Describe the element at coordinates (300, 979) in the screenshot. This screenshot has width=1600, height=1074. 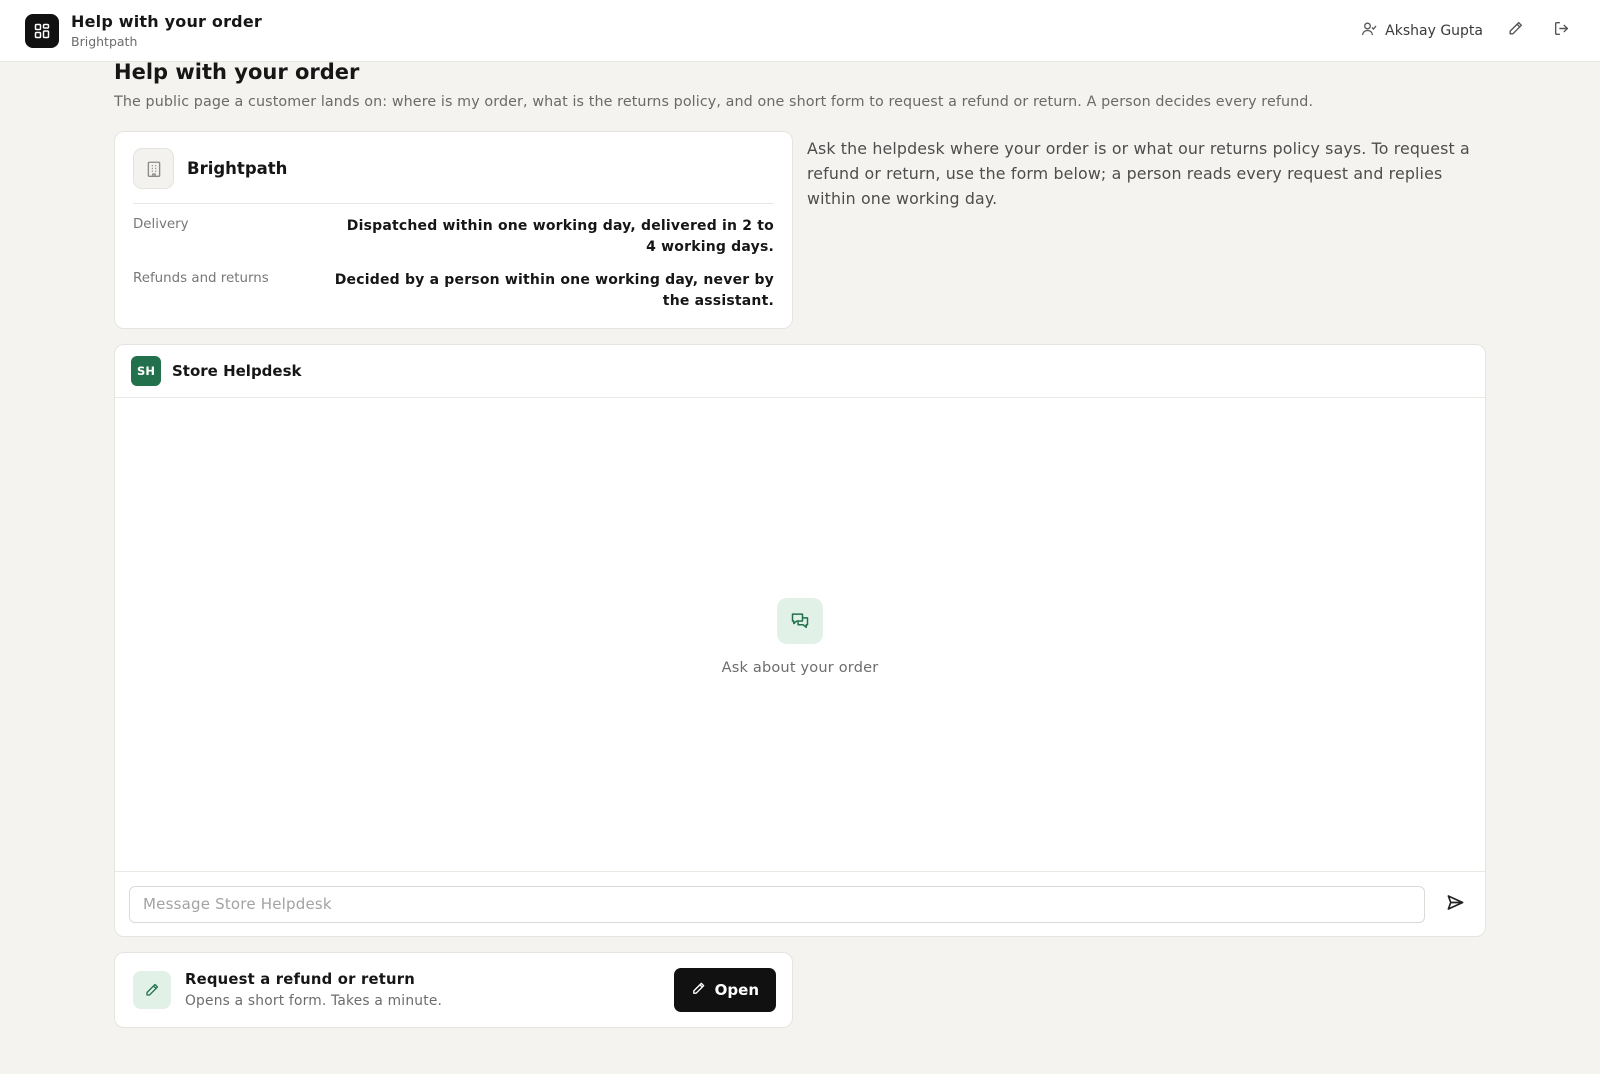
I see `refund-title: Request a refund or return` at that location.